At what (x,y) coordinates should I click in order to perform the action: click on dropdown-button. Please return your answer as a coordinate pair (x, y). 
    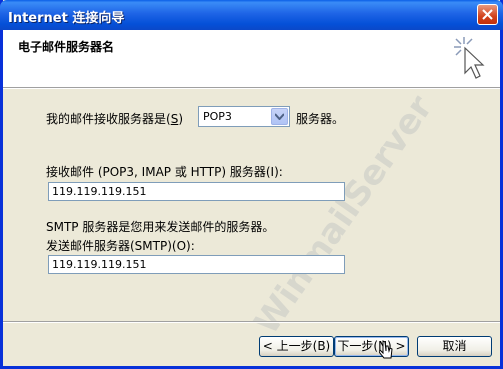
    Looking at the image, I should click on (279, 116).